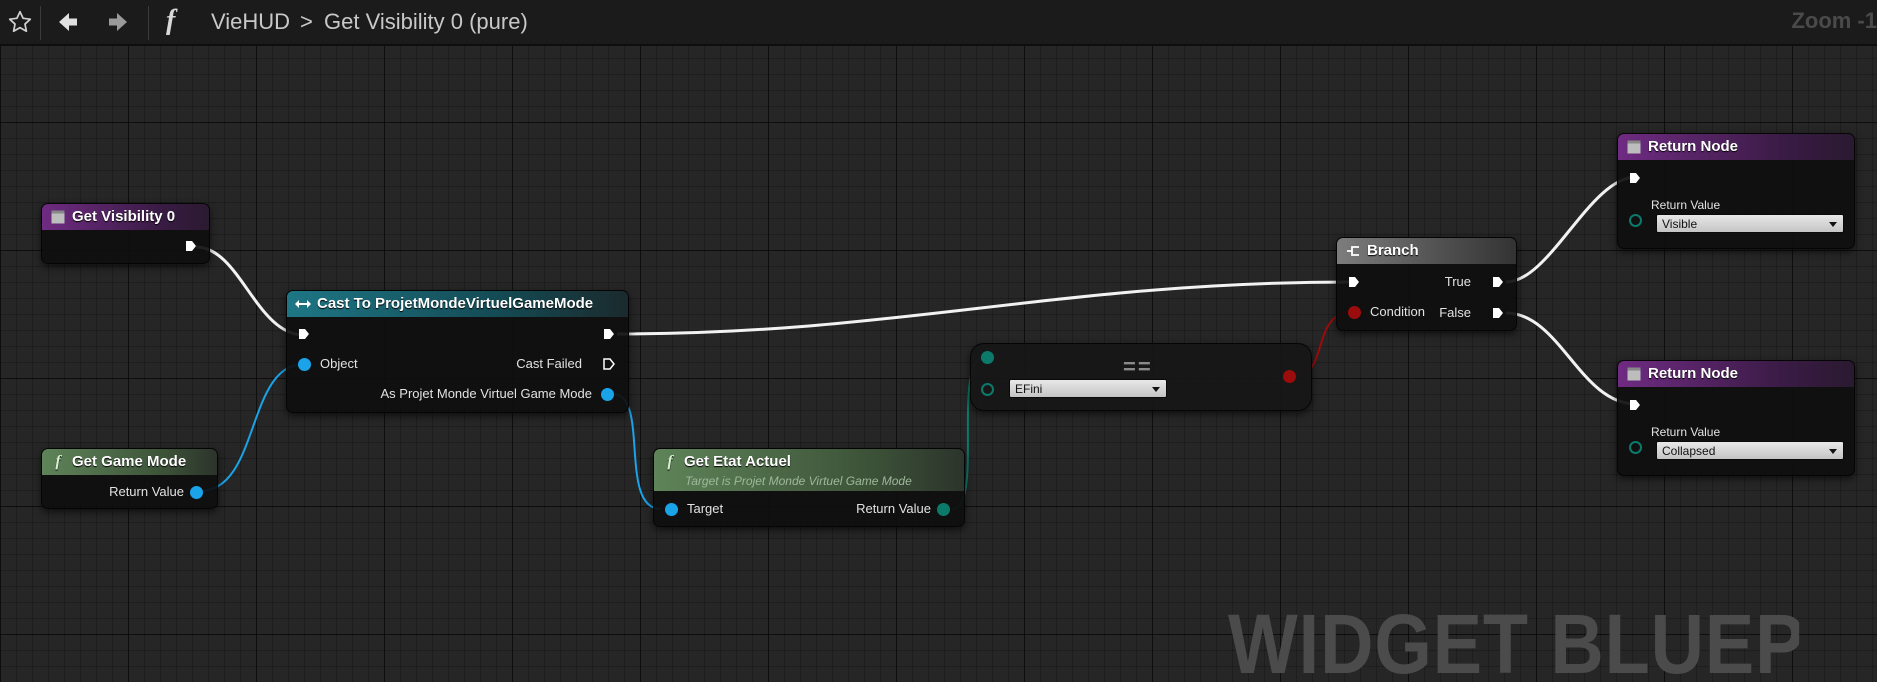  What do you see at coordinates (1029, 389) in the screenshot?
I see `enum-value: EFini` at bounding box center [1029, 389].